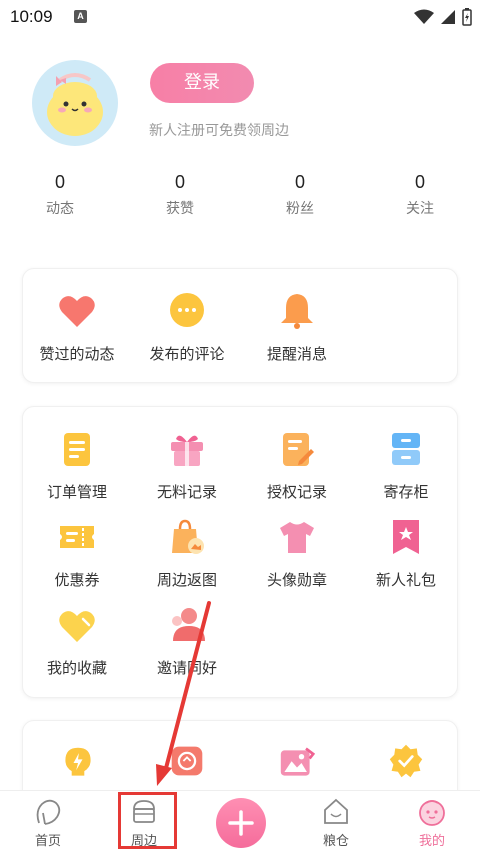 Image resolution: width=480 pixels, height=853 pixels. Describe the element at coordinates (202, 83) in the screenshot. I see `login-button: 登录` at that location.